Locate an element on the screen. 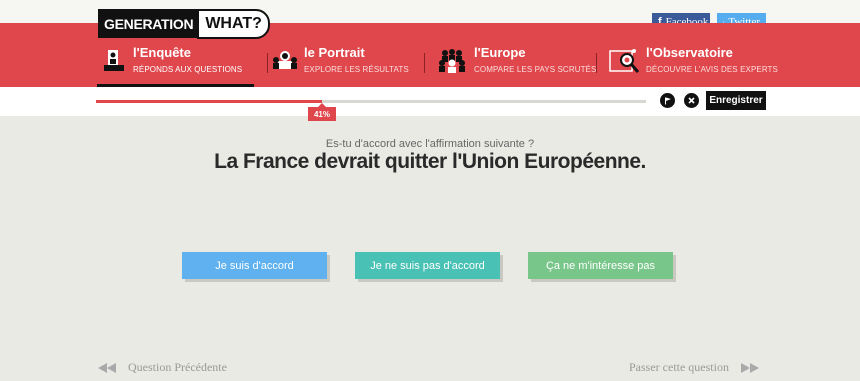 The height and width of the screenshot is (381, 860). nav-item-europe: l'Europe COMPARE LES PAYS SCRUTÉS is located at coordinates (516, 55).